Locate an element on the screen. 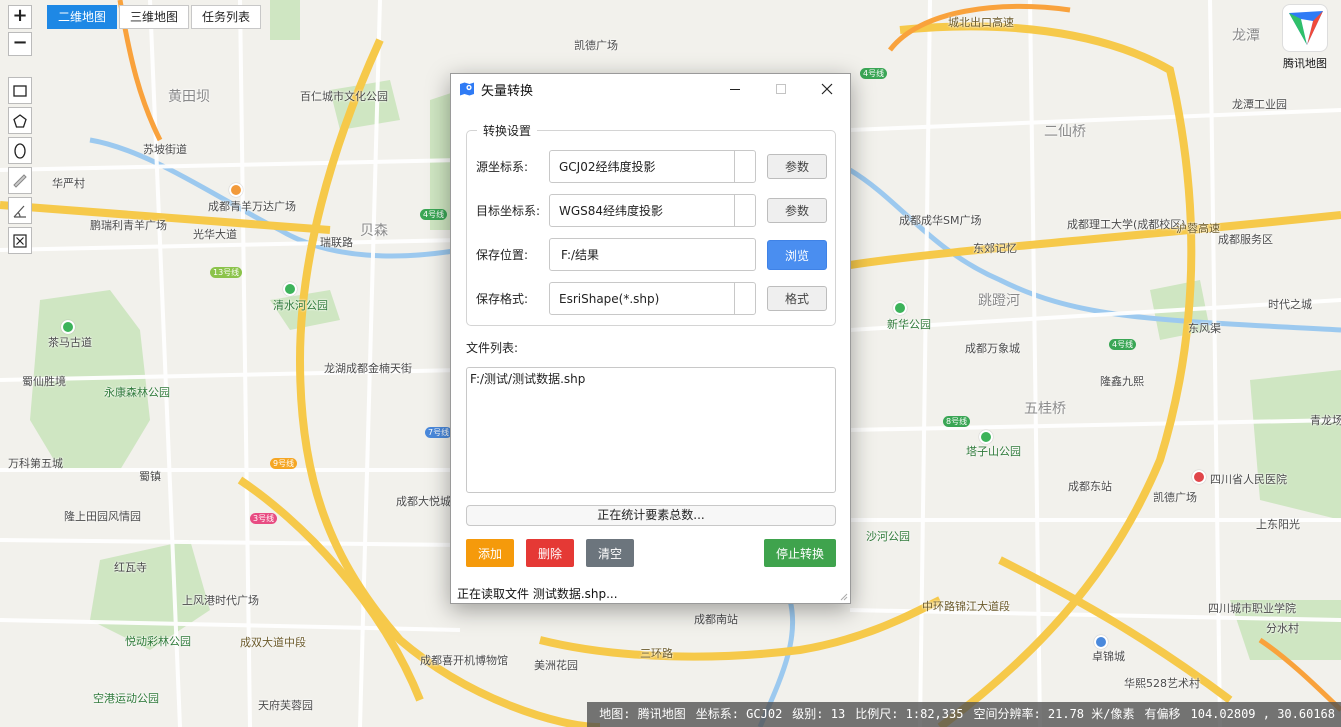 Image resolution: width=1341 pixels, height=727 pixels. logo-text: 腾讯地图 is located at coordinates (1305, 63).